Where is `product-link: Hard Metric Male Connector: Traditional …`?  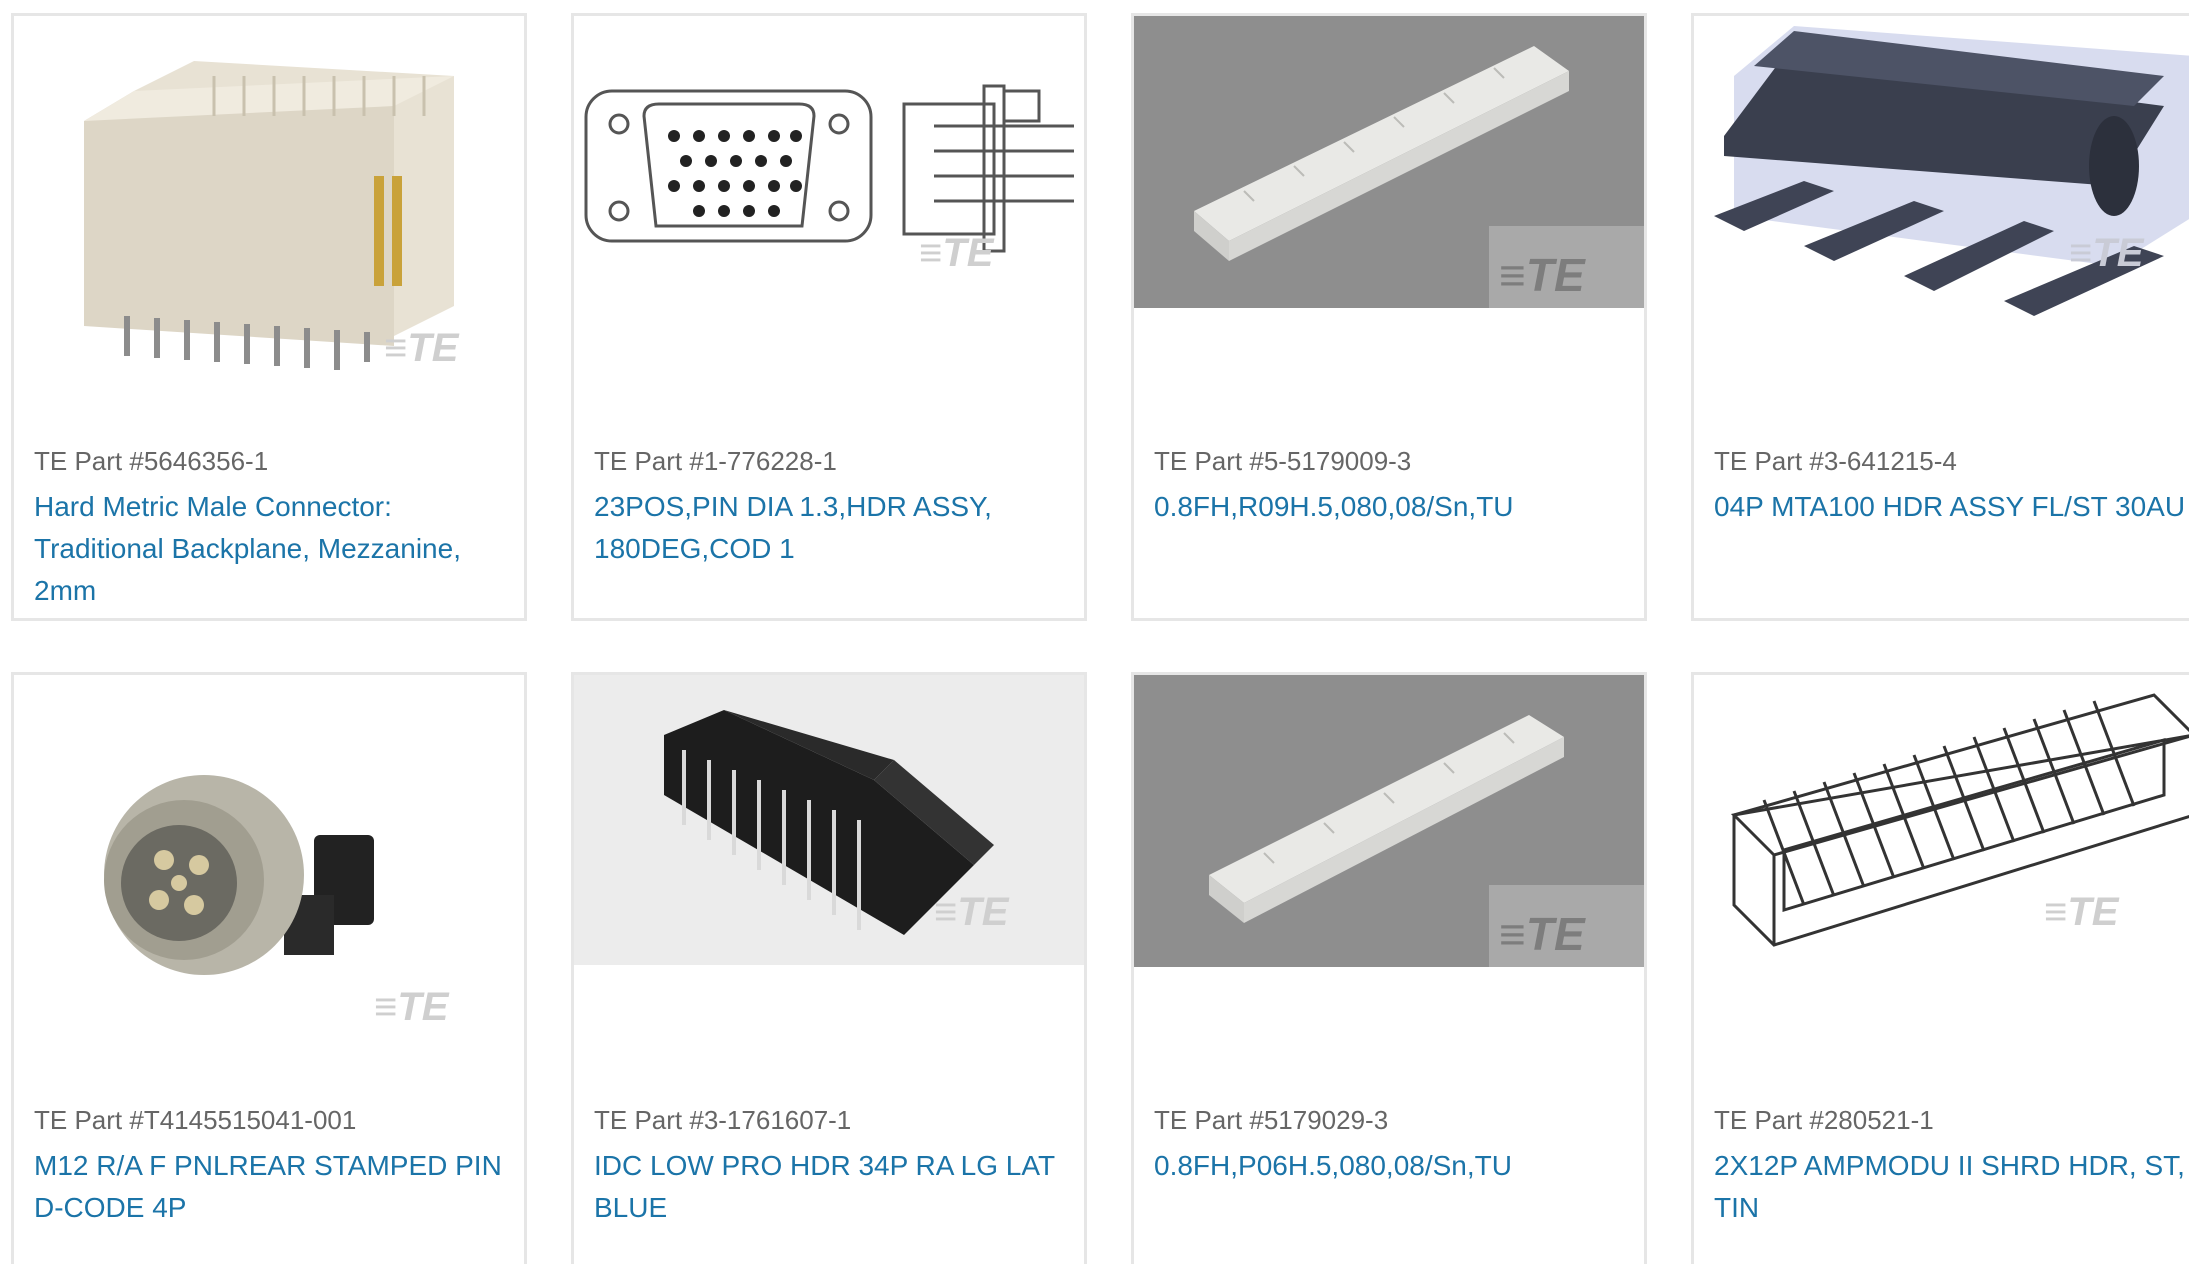
product-link: Hard Metric Male Connector: Traditional … is located at coordinates (279, 549).